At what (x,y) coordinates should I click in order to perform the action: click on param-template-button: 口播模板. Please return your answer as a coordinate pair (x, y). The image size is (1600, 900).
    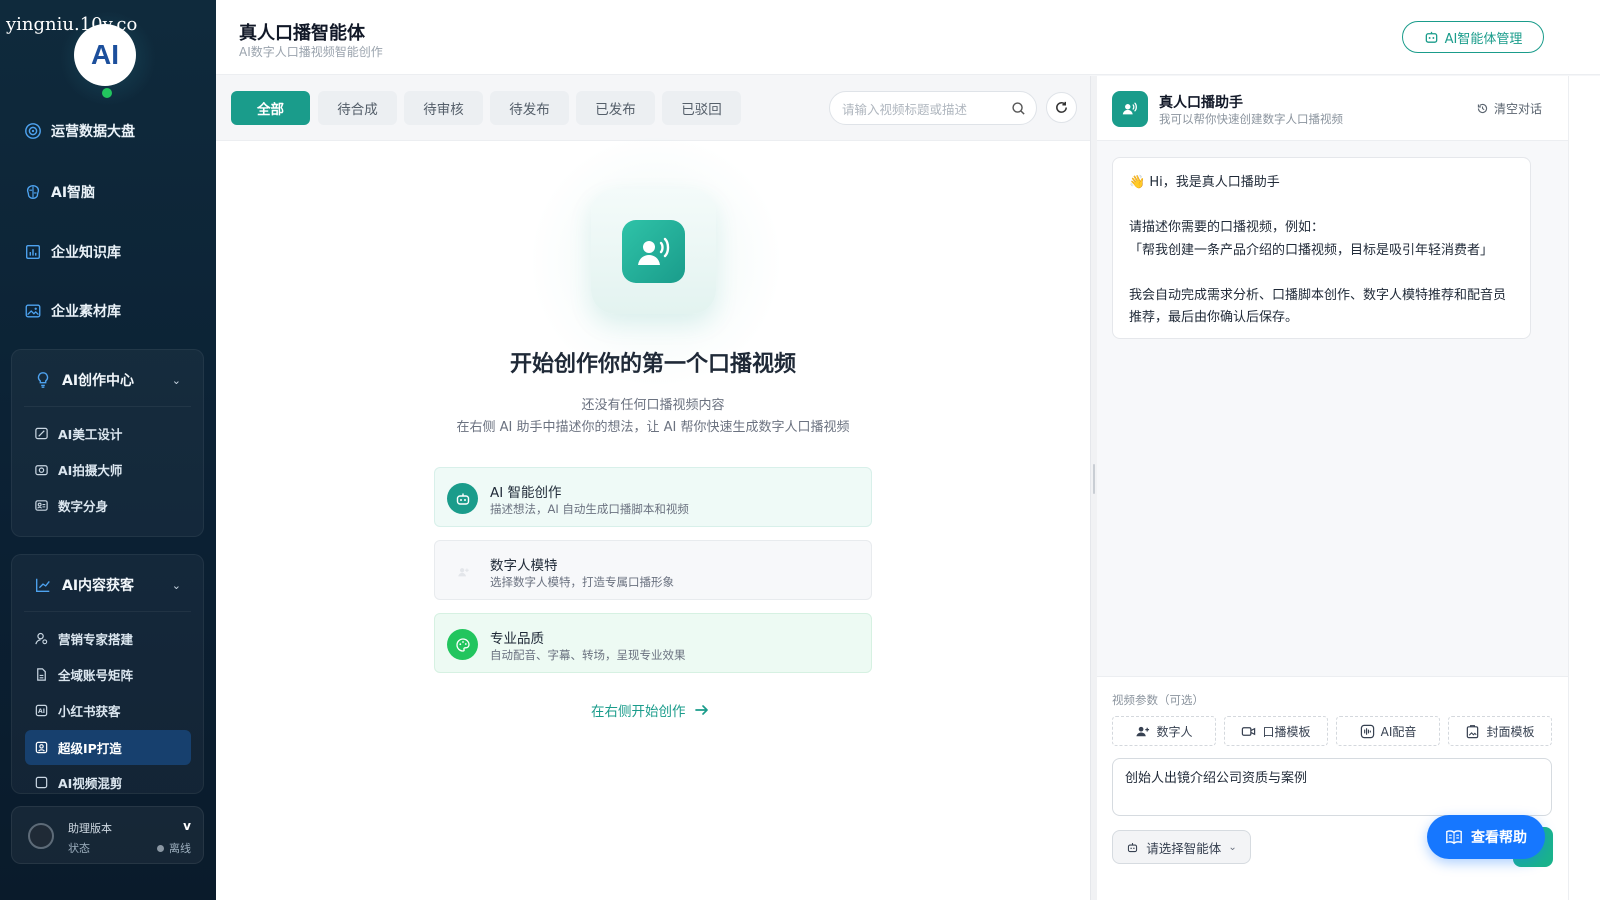
    Looking at the image, I should click on (1276, 731).